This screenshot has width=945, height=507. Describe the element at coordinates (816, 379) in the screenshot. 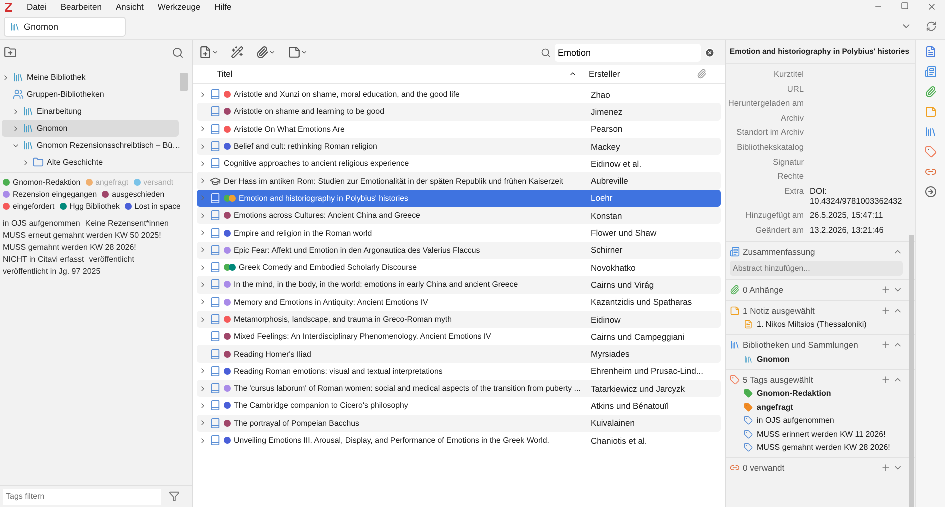

I see `section-header: 5 Tags ausgewählt` at that location.